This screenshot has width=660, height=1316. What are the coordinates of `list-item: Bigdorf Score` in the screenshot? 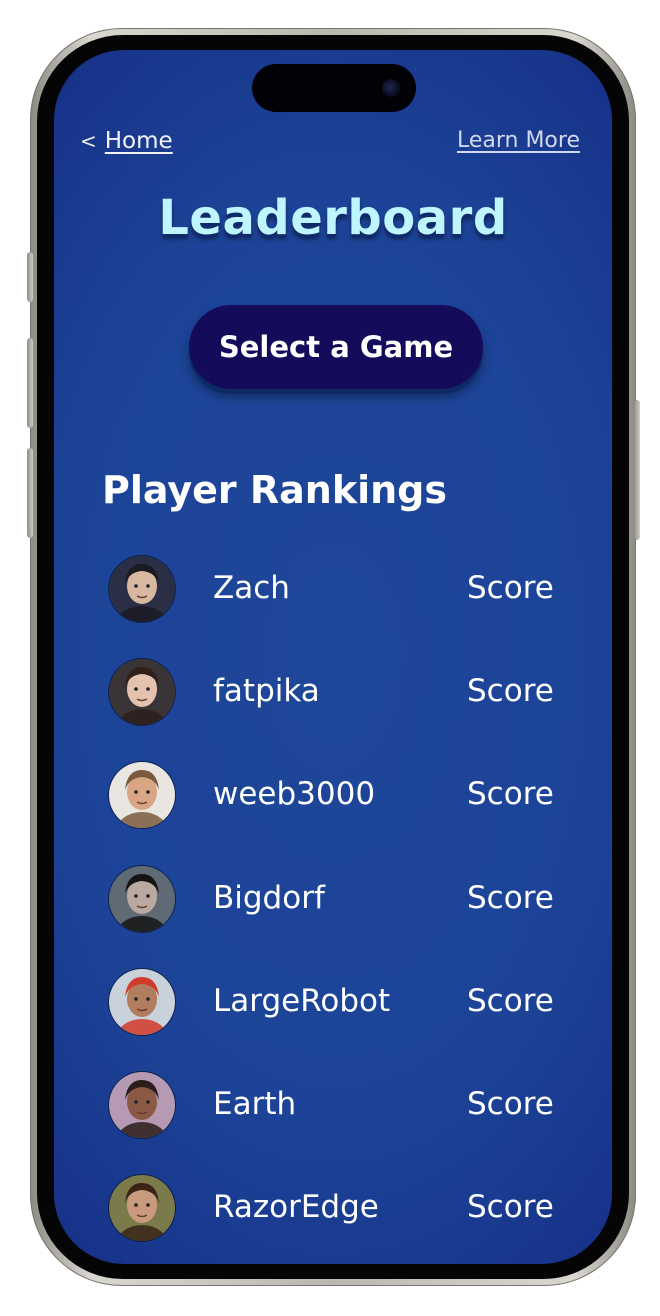 It's located at (333, 917).